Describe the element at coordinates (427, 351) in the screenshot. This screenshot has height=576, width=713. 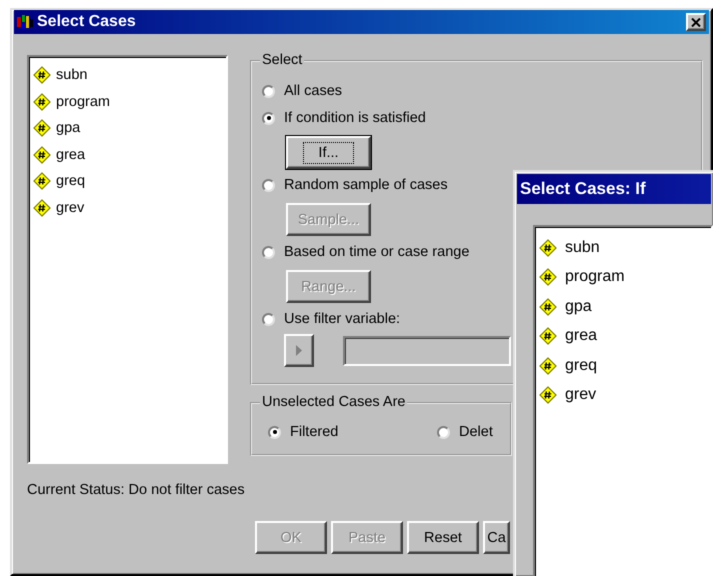
I see `filter-variable-field` at that location.